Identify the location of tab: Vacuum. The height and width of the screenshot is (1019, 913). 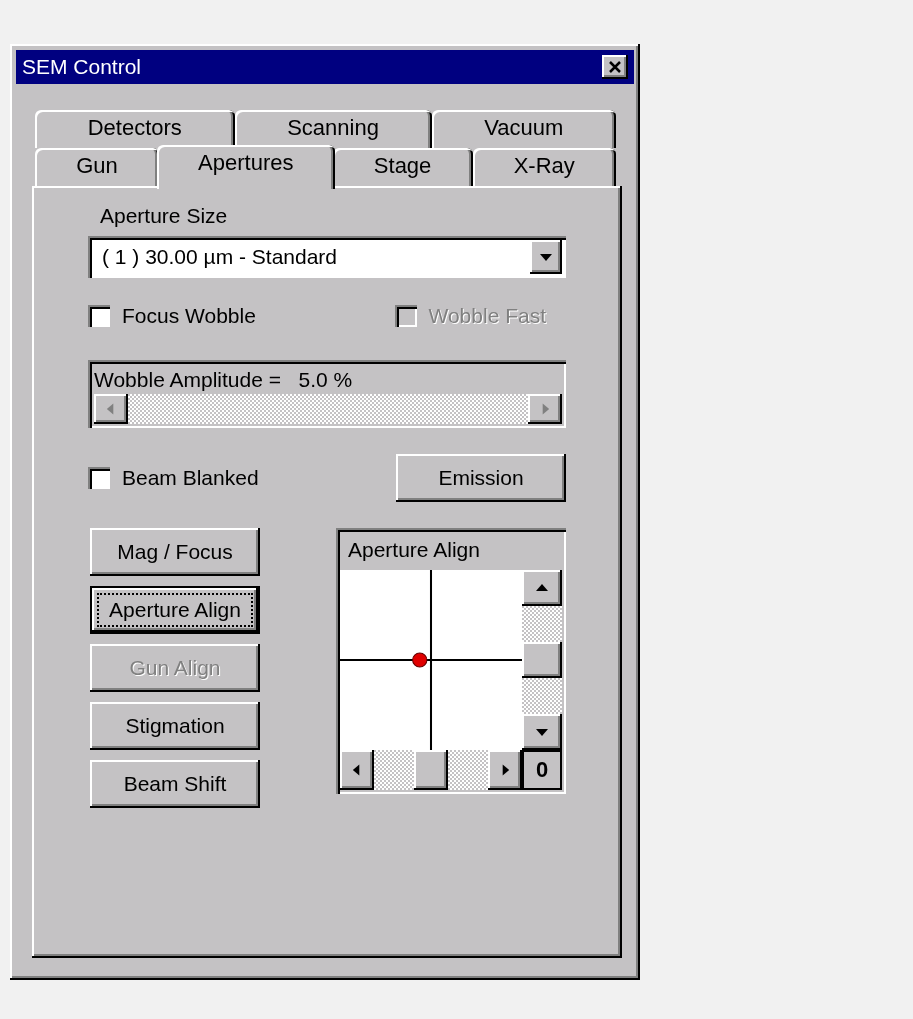
(523, 129).